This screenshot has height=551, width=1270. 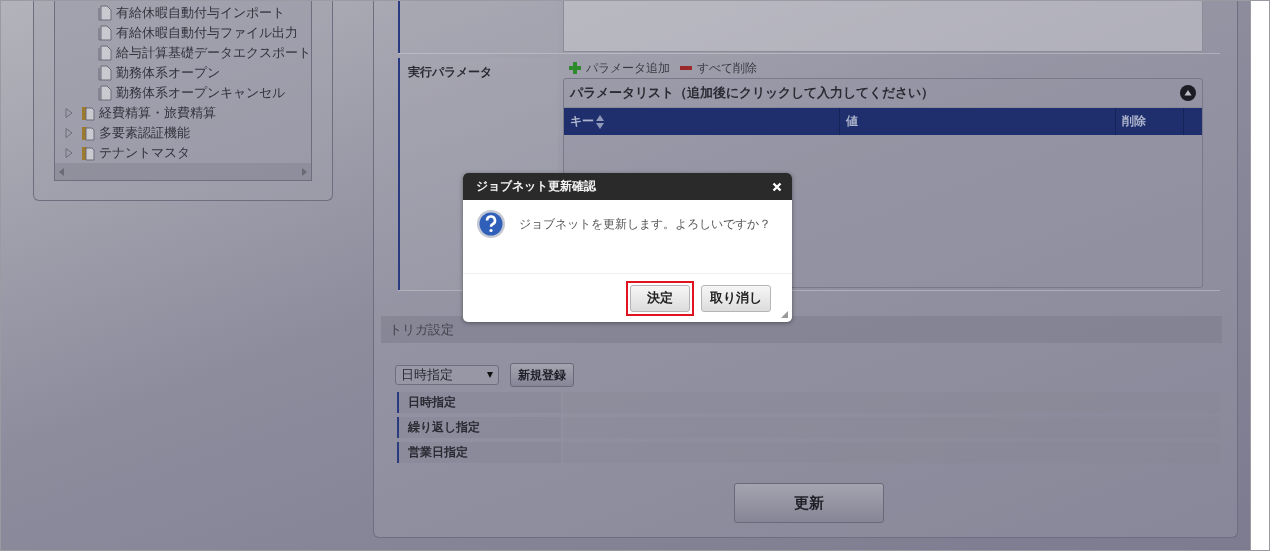 What do you see at coordinates (432, 402) in the screenshot?
I see `field-label: 日時指定` at bounding box center [432, 402].